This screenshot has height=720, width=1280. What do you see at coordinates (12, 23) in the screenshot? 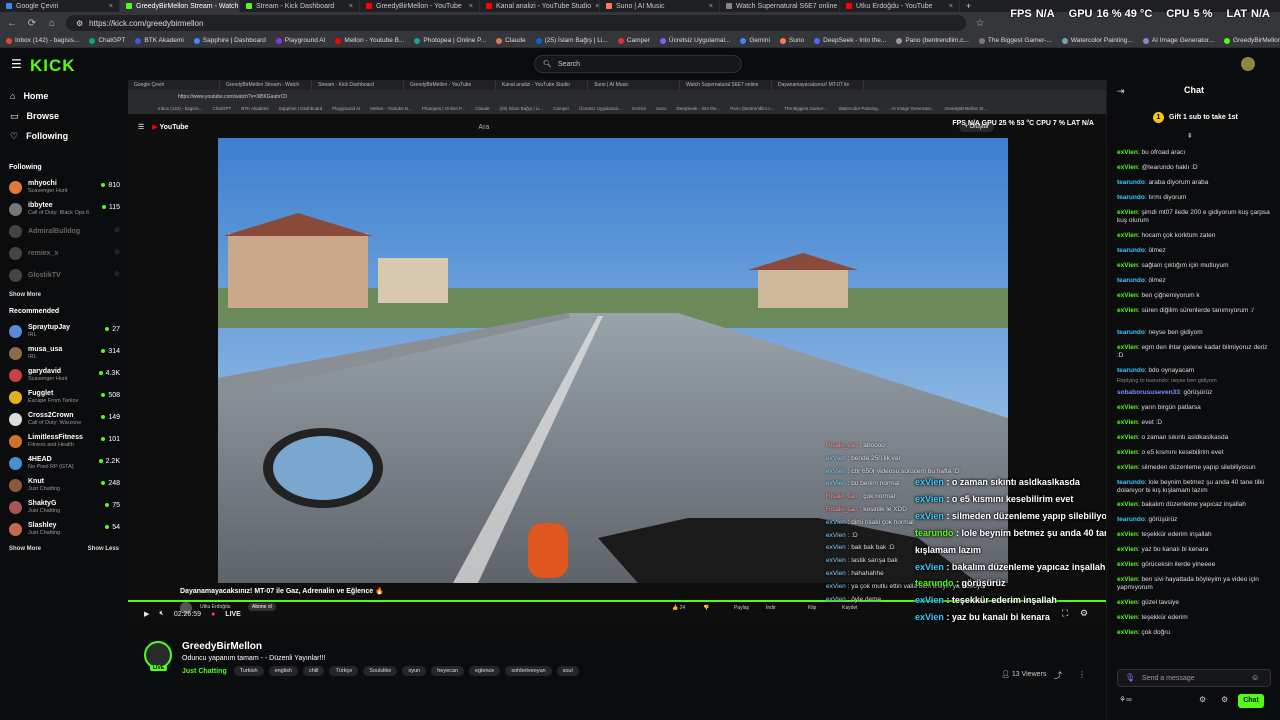
I see `back-icon: ←` at bounding box center [12, 23].